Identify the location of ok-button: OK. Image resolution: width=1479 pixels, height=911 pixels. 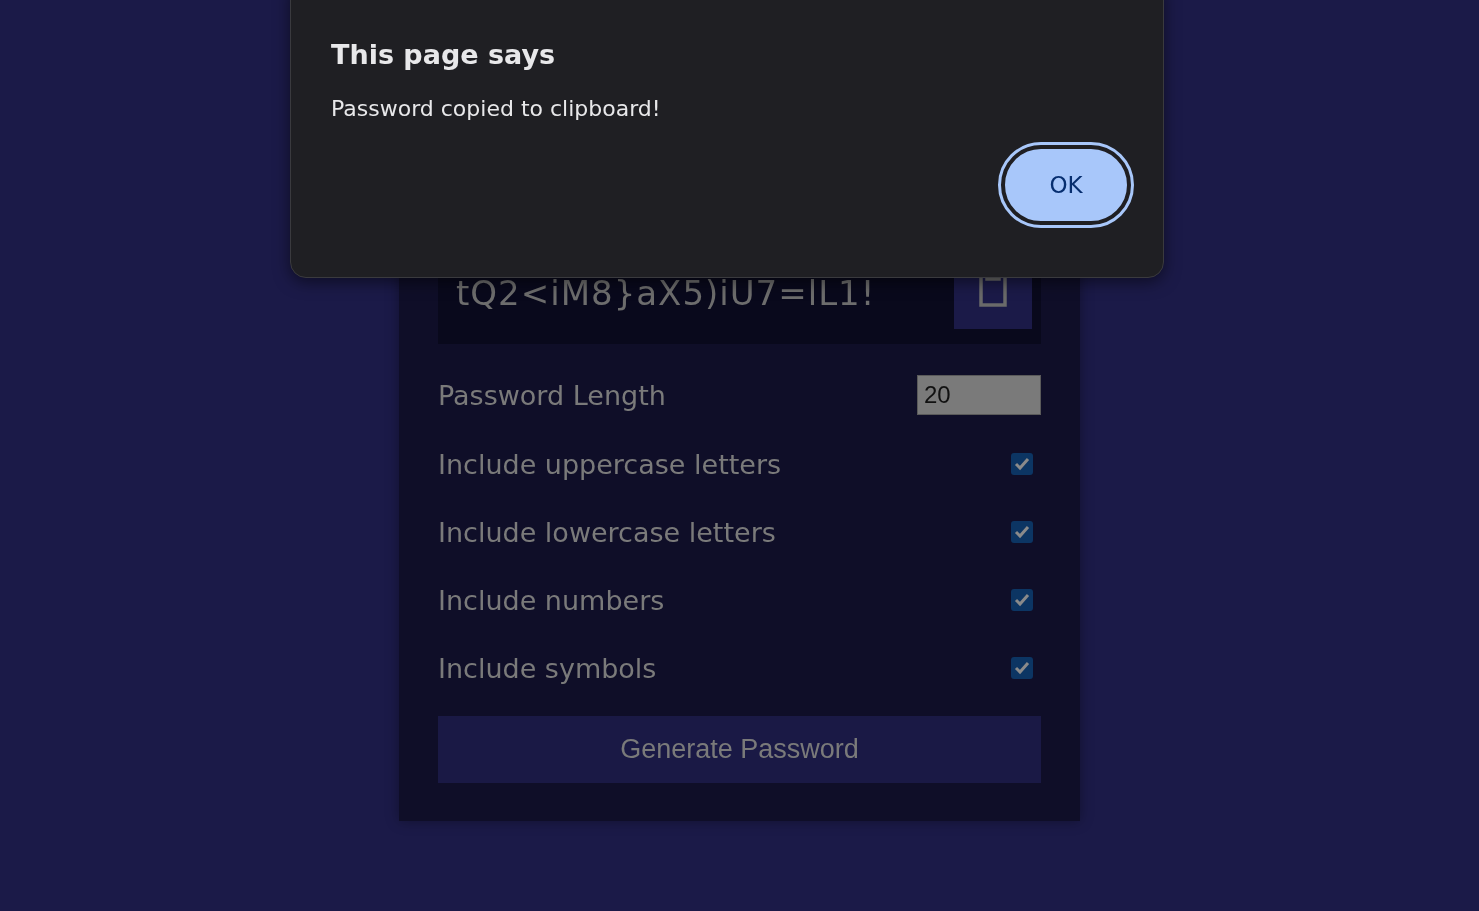
(1066, 185).